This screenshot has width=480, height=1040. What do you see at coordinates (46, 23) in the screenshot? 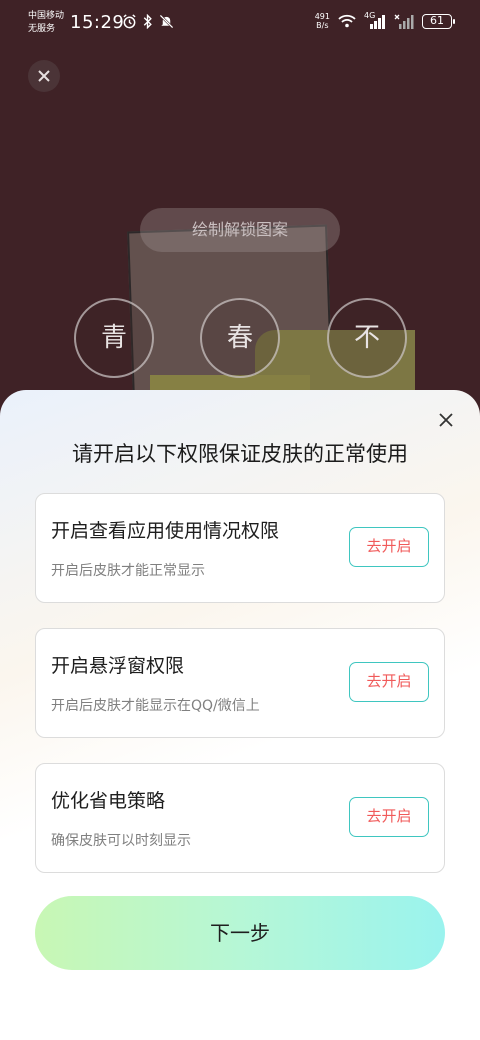
I see `carrier-info: 中国移动 无服务` at bounding box center [46, 23].